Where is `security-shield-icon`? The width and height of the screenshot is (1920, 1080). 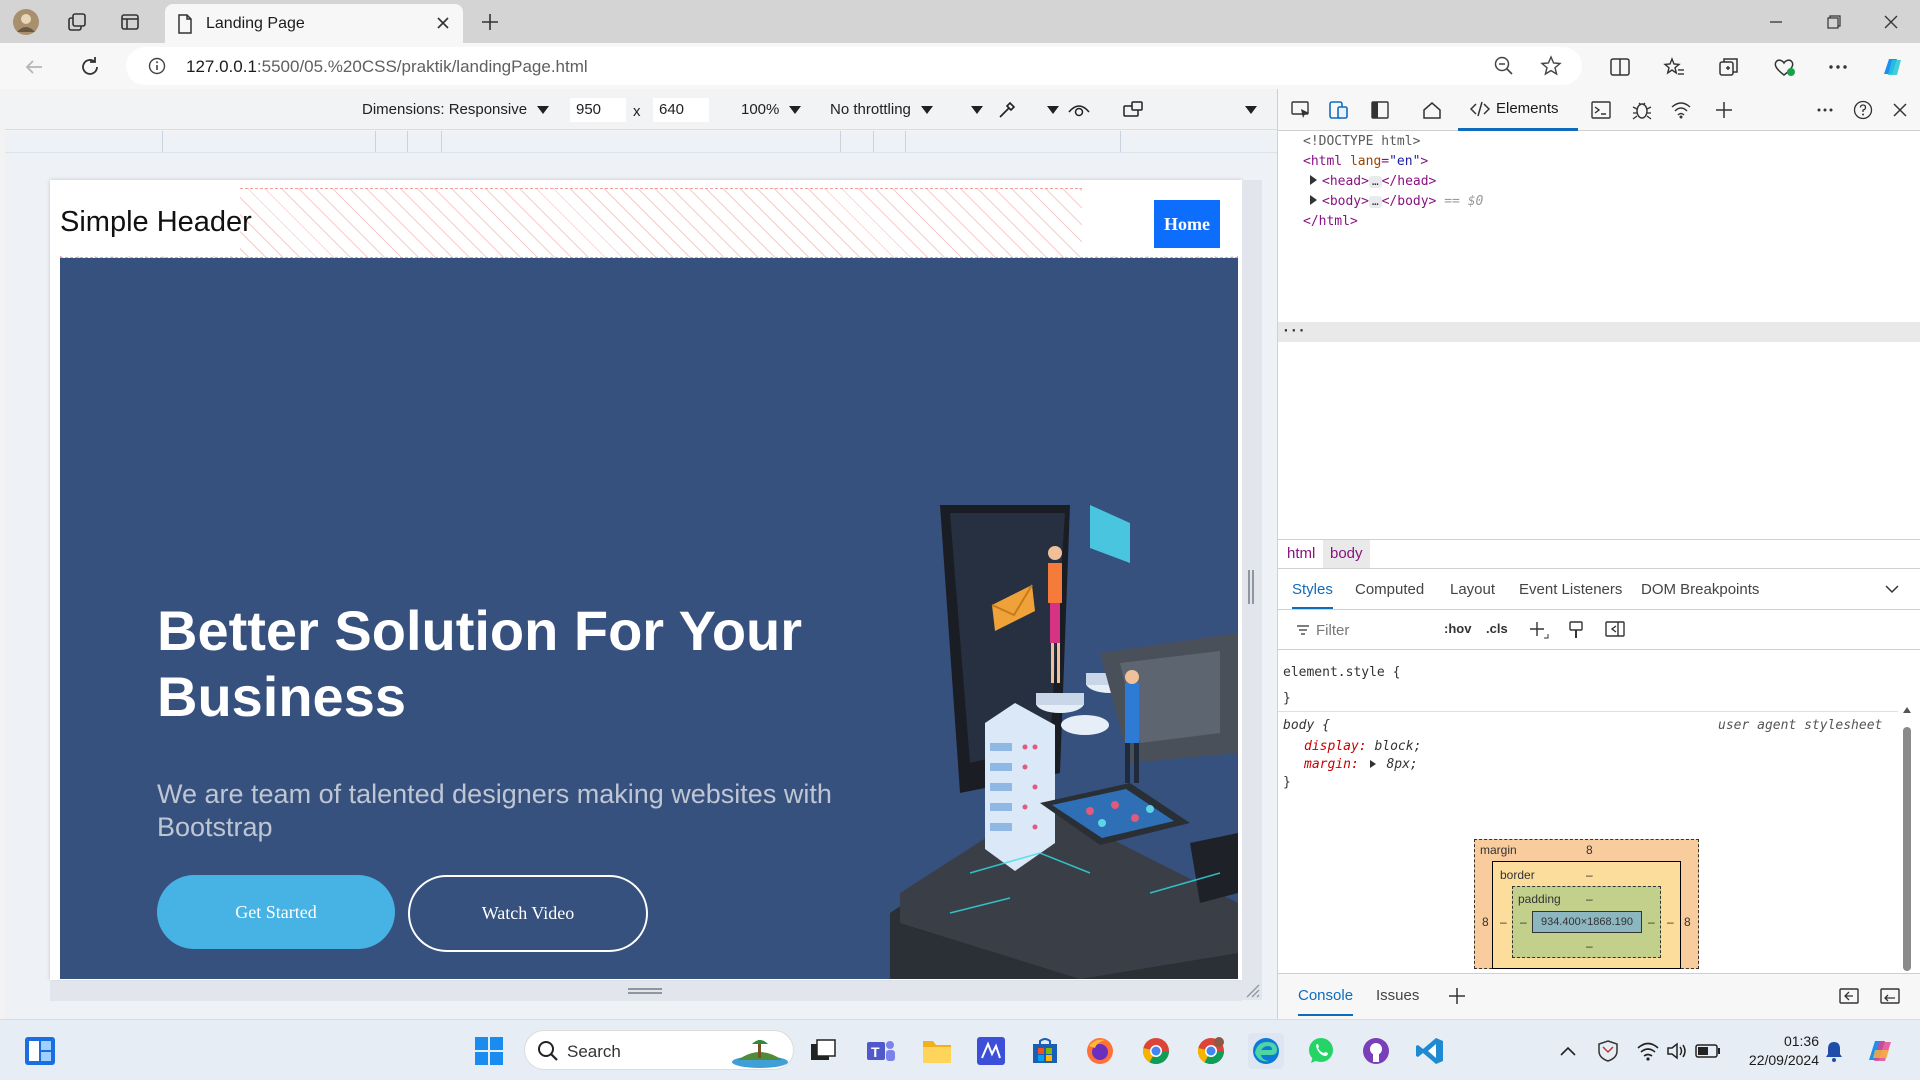 security-shield-icon is located at coordinates (1608, 1051).